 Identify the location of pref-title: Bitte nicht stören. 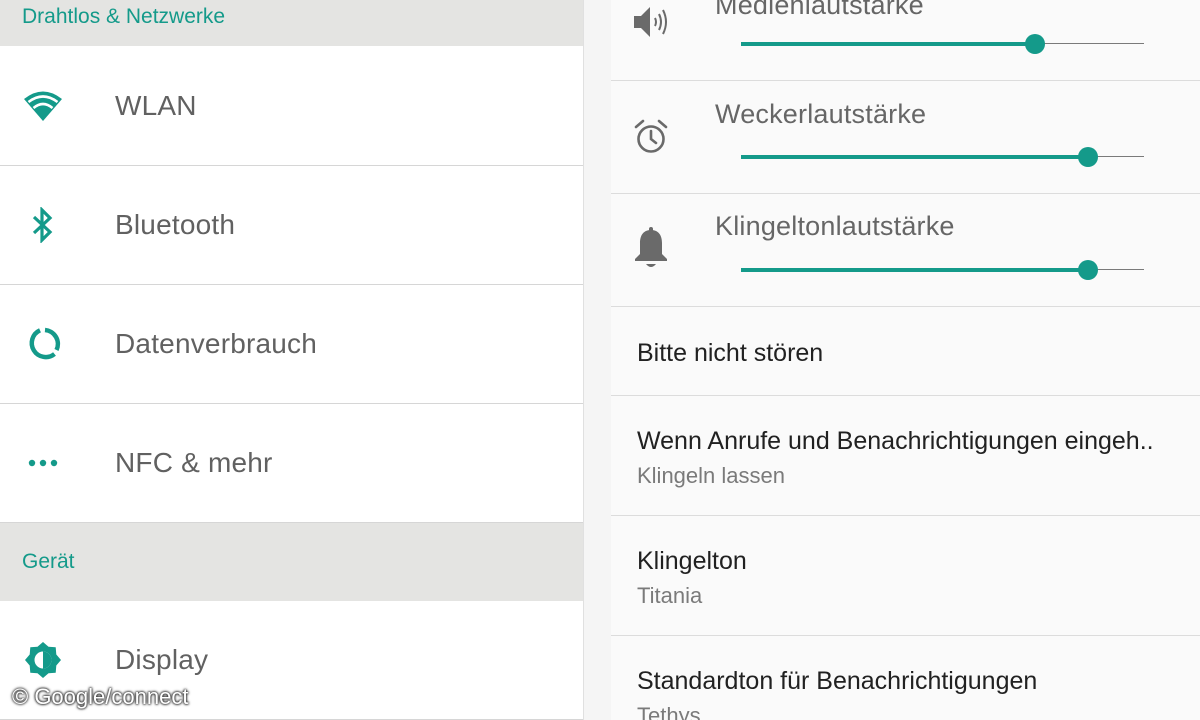
(730, 353).